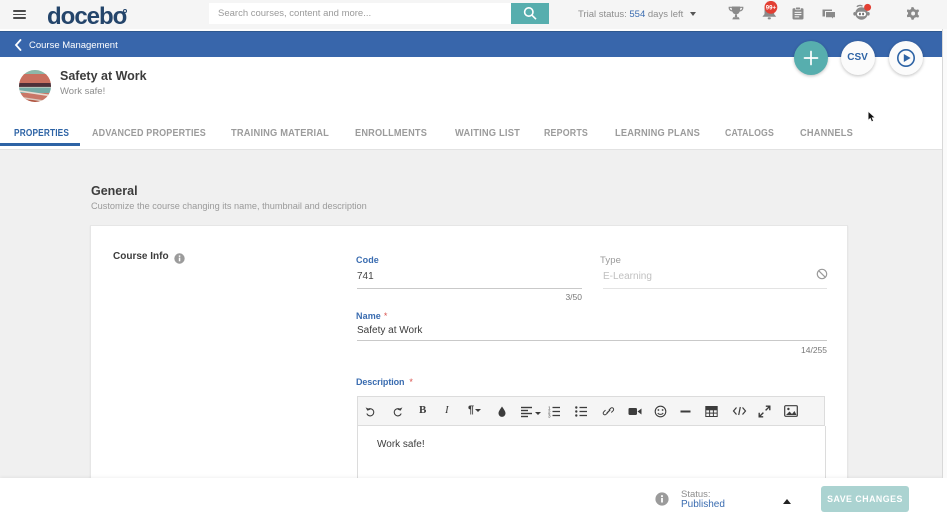  What do you see at coordinates (549, 415) in the screenshot?
I see `svg-text: 3` at bounding box center [549, 415].